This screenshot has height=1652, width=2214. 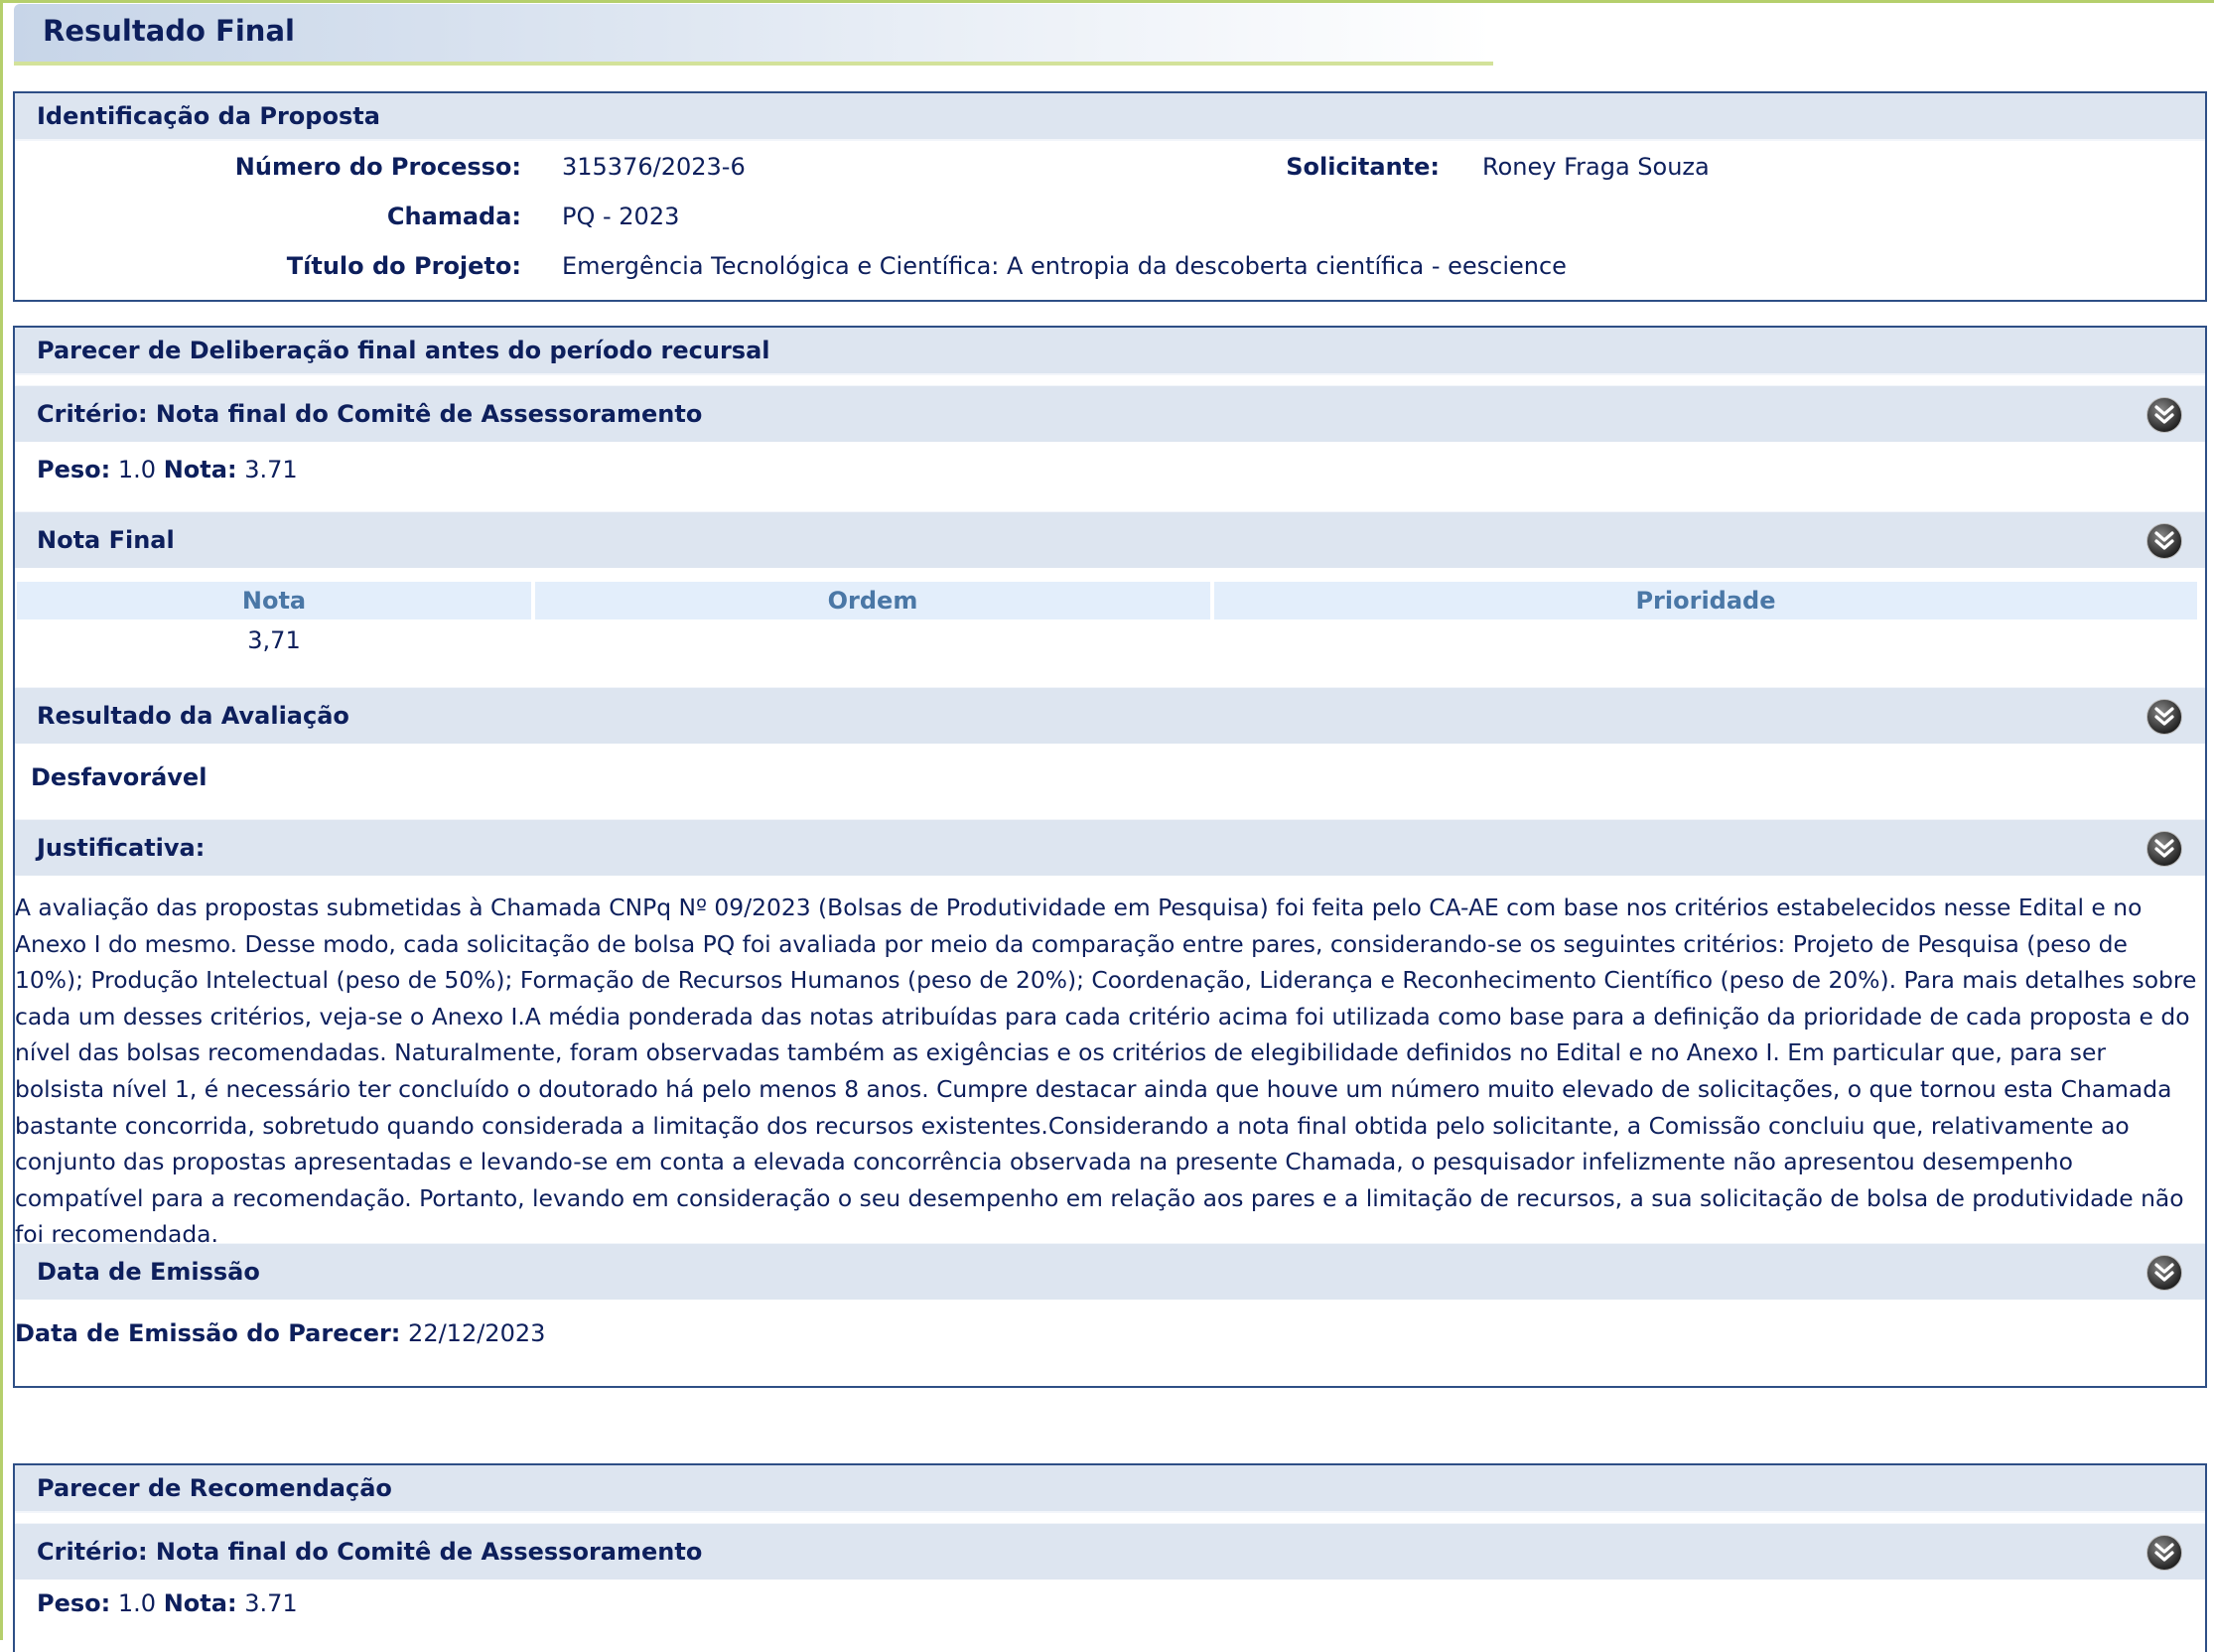 I want to click on resultado-value: Desfavorável, so click(x=119, y=777).